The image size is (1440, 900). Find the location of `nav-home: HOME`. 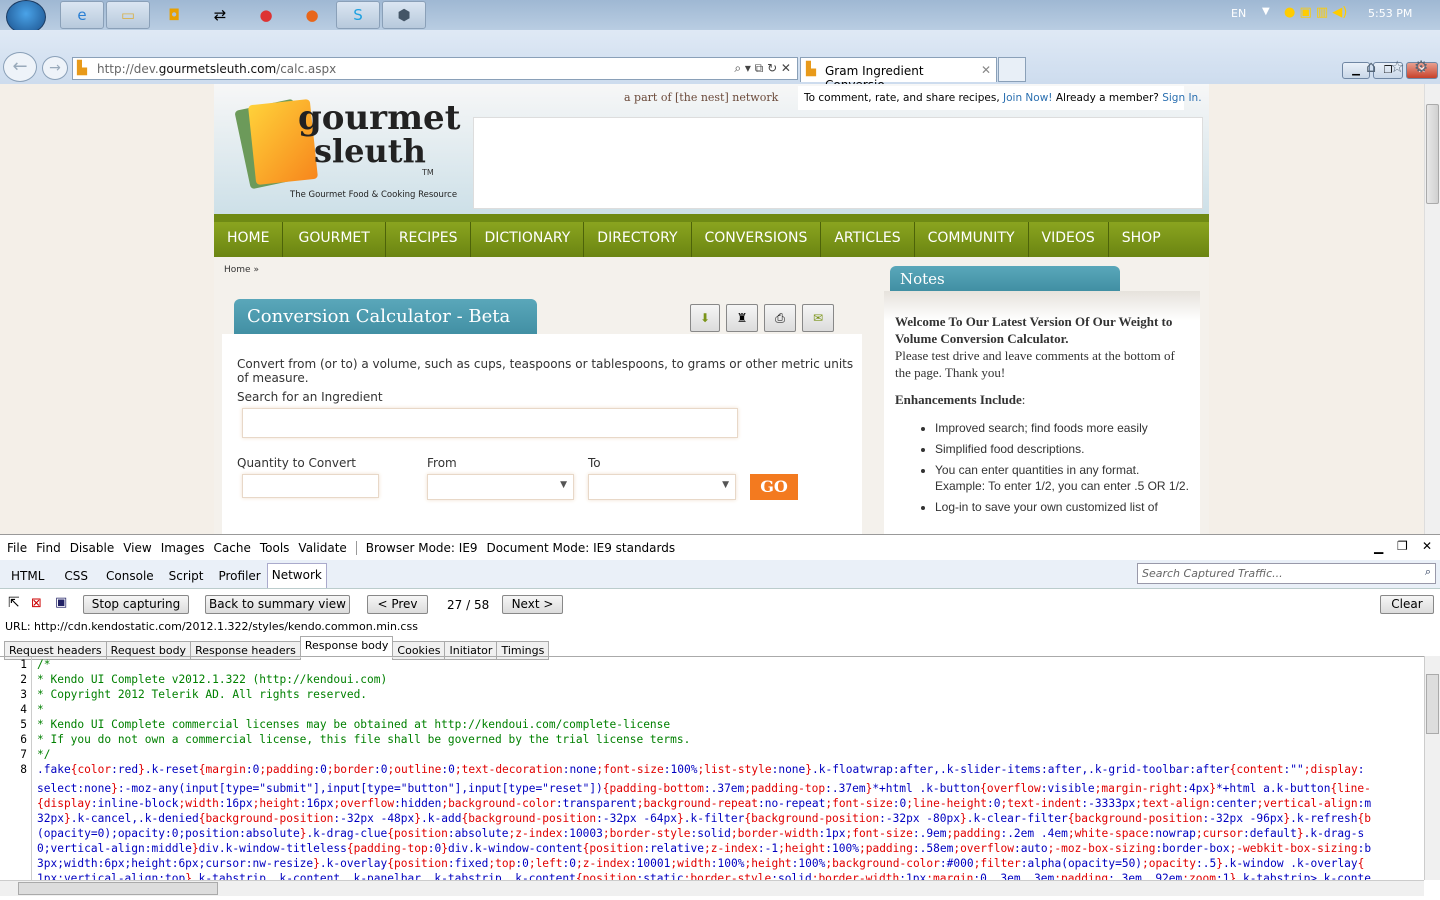

nav-home: HOME is located at coordinates (249, 239).